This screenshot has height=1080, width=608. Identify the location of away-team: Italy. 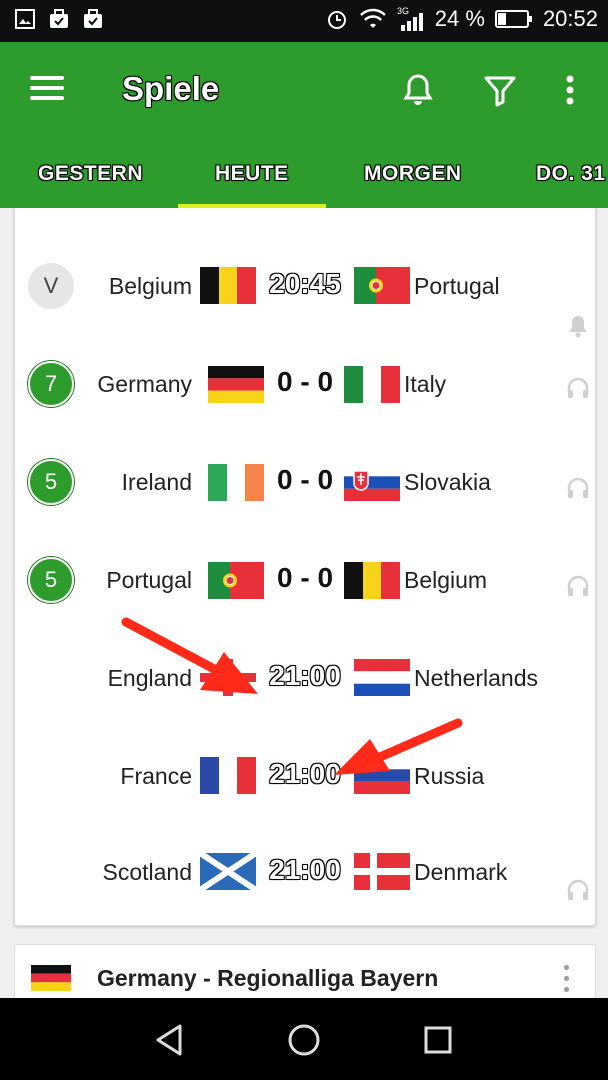
(425, 384).